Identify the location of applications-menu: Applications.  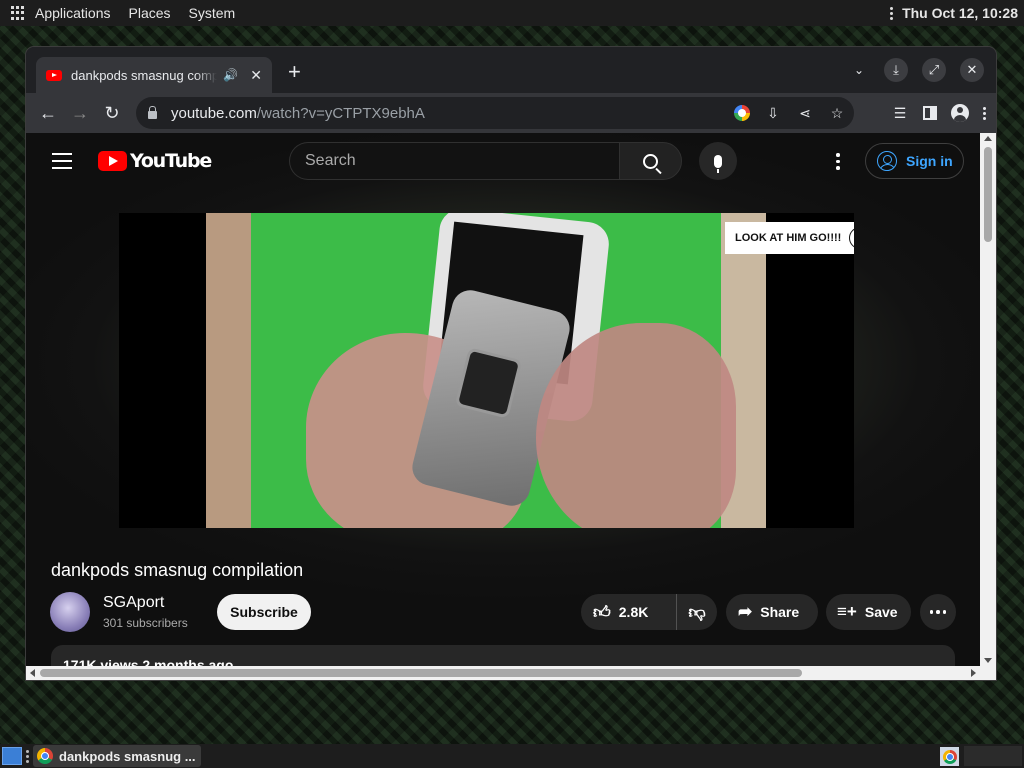
(73, 13).